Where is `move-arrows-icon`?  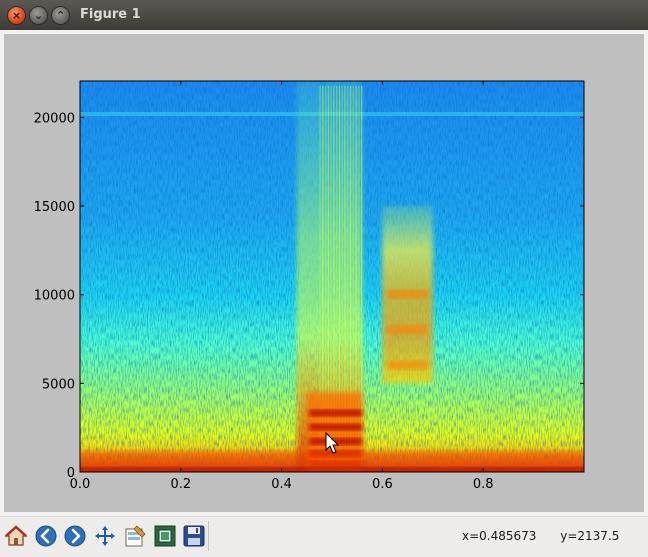 move-arrows-icon is located at coordinates (105, 536).